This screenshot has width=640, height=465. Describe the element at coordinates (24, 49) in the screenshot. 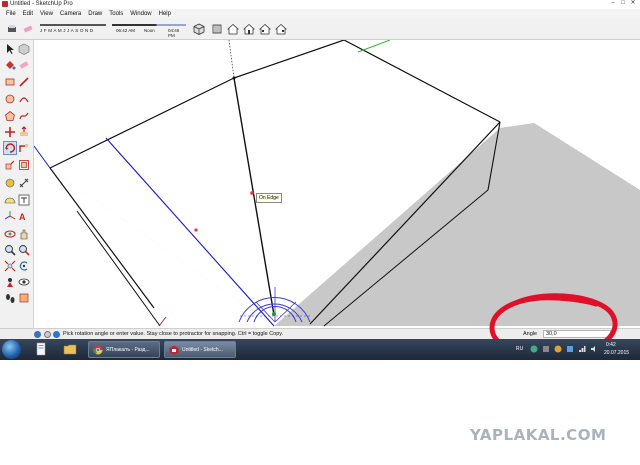

I see `make-component-icon` at that location.